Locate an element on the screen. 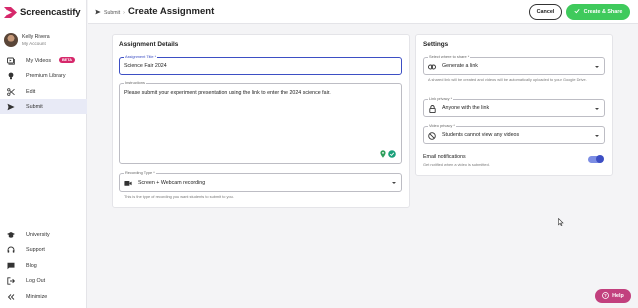  email-notifications-toggle is located at coordinates (596, 159).